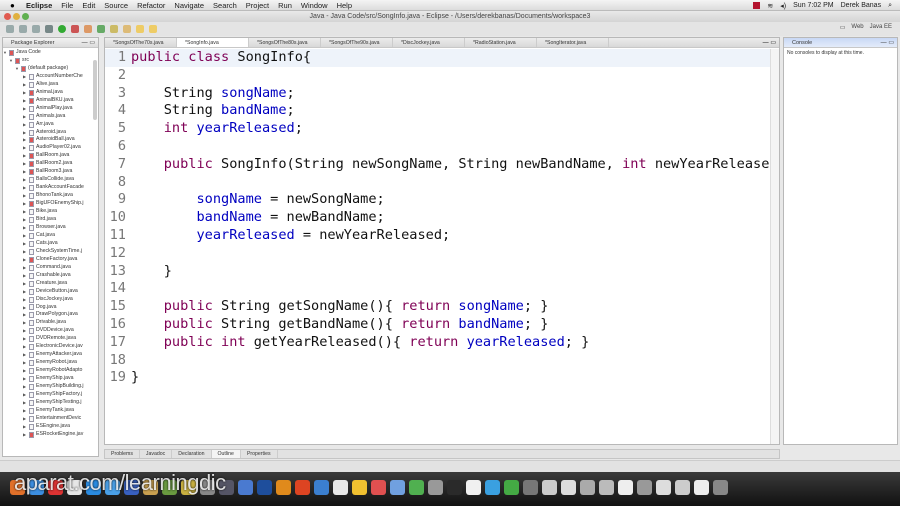  What do you see at coordinates (50, 371) in the screenshot?
I see `tree-file: ▶ EnemyRobotAdapto` at bounding box center [50, 371].